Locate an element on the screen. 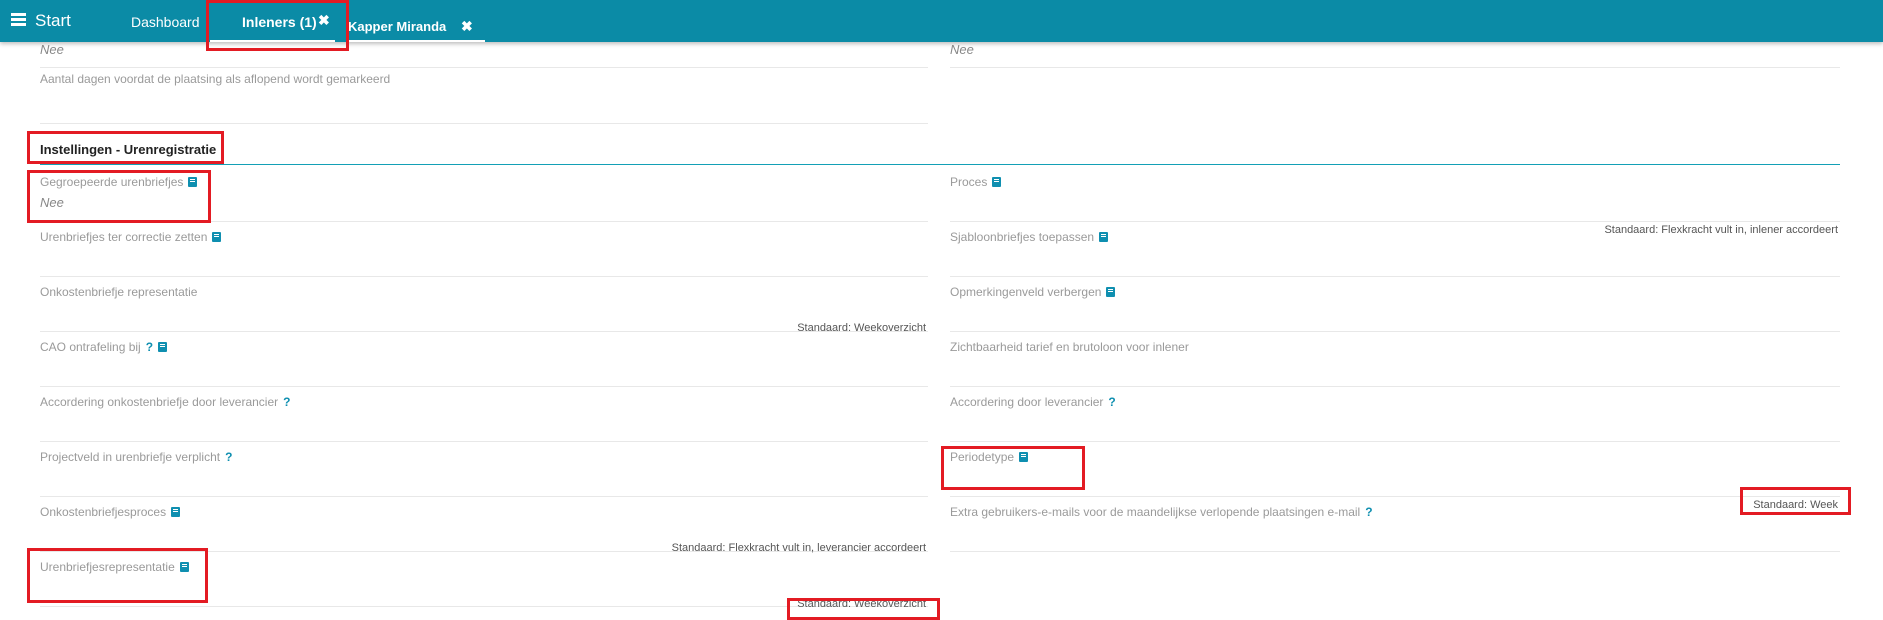 The image size is (1883, 620). field-gegroepeerde-urenbriefjes: Gegroepeerde urenbriefjes Nee is located at coordinates (484, 194).